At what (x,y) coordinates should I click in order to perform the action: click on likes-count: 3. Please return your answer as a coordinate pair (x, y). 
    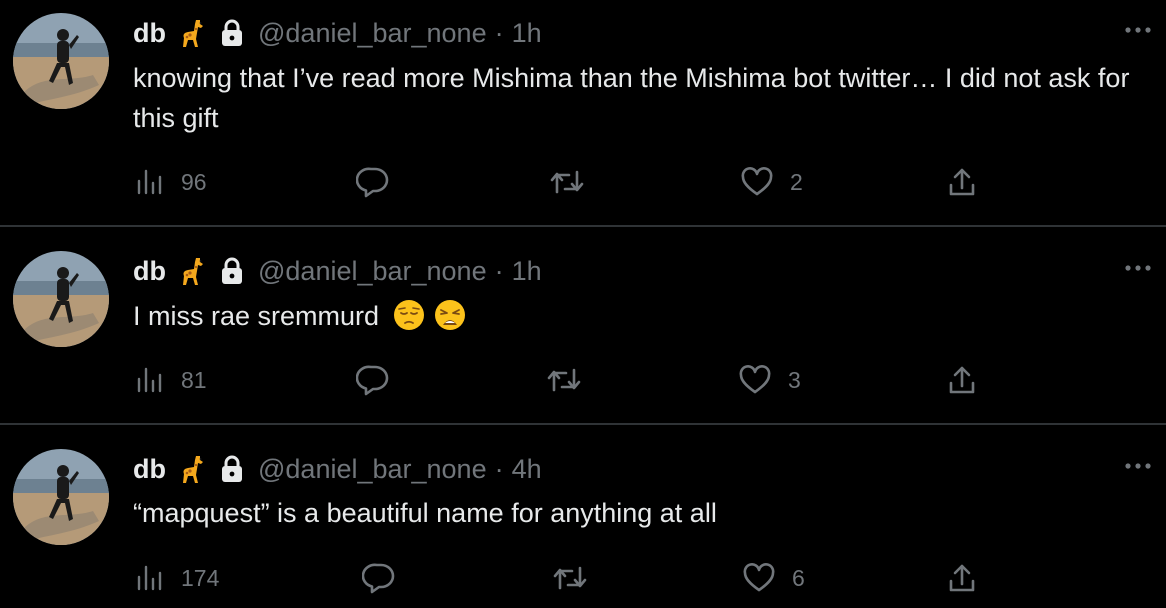
    Looking at the image, I should click on (794, 379).